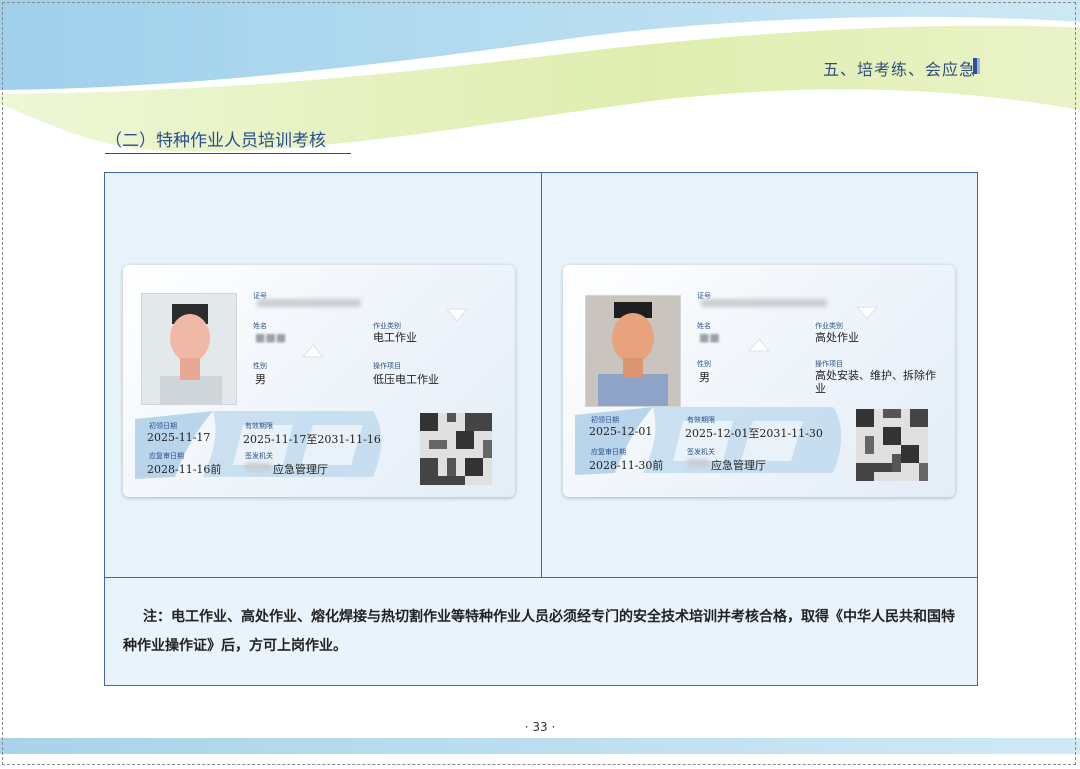  Describe the element at coordinates (709, 337) in the screenshot. I see `name-value: ■■` at that location.